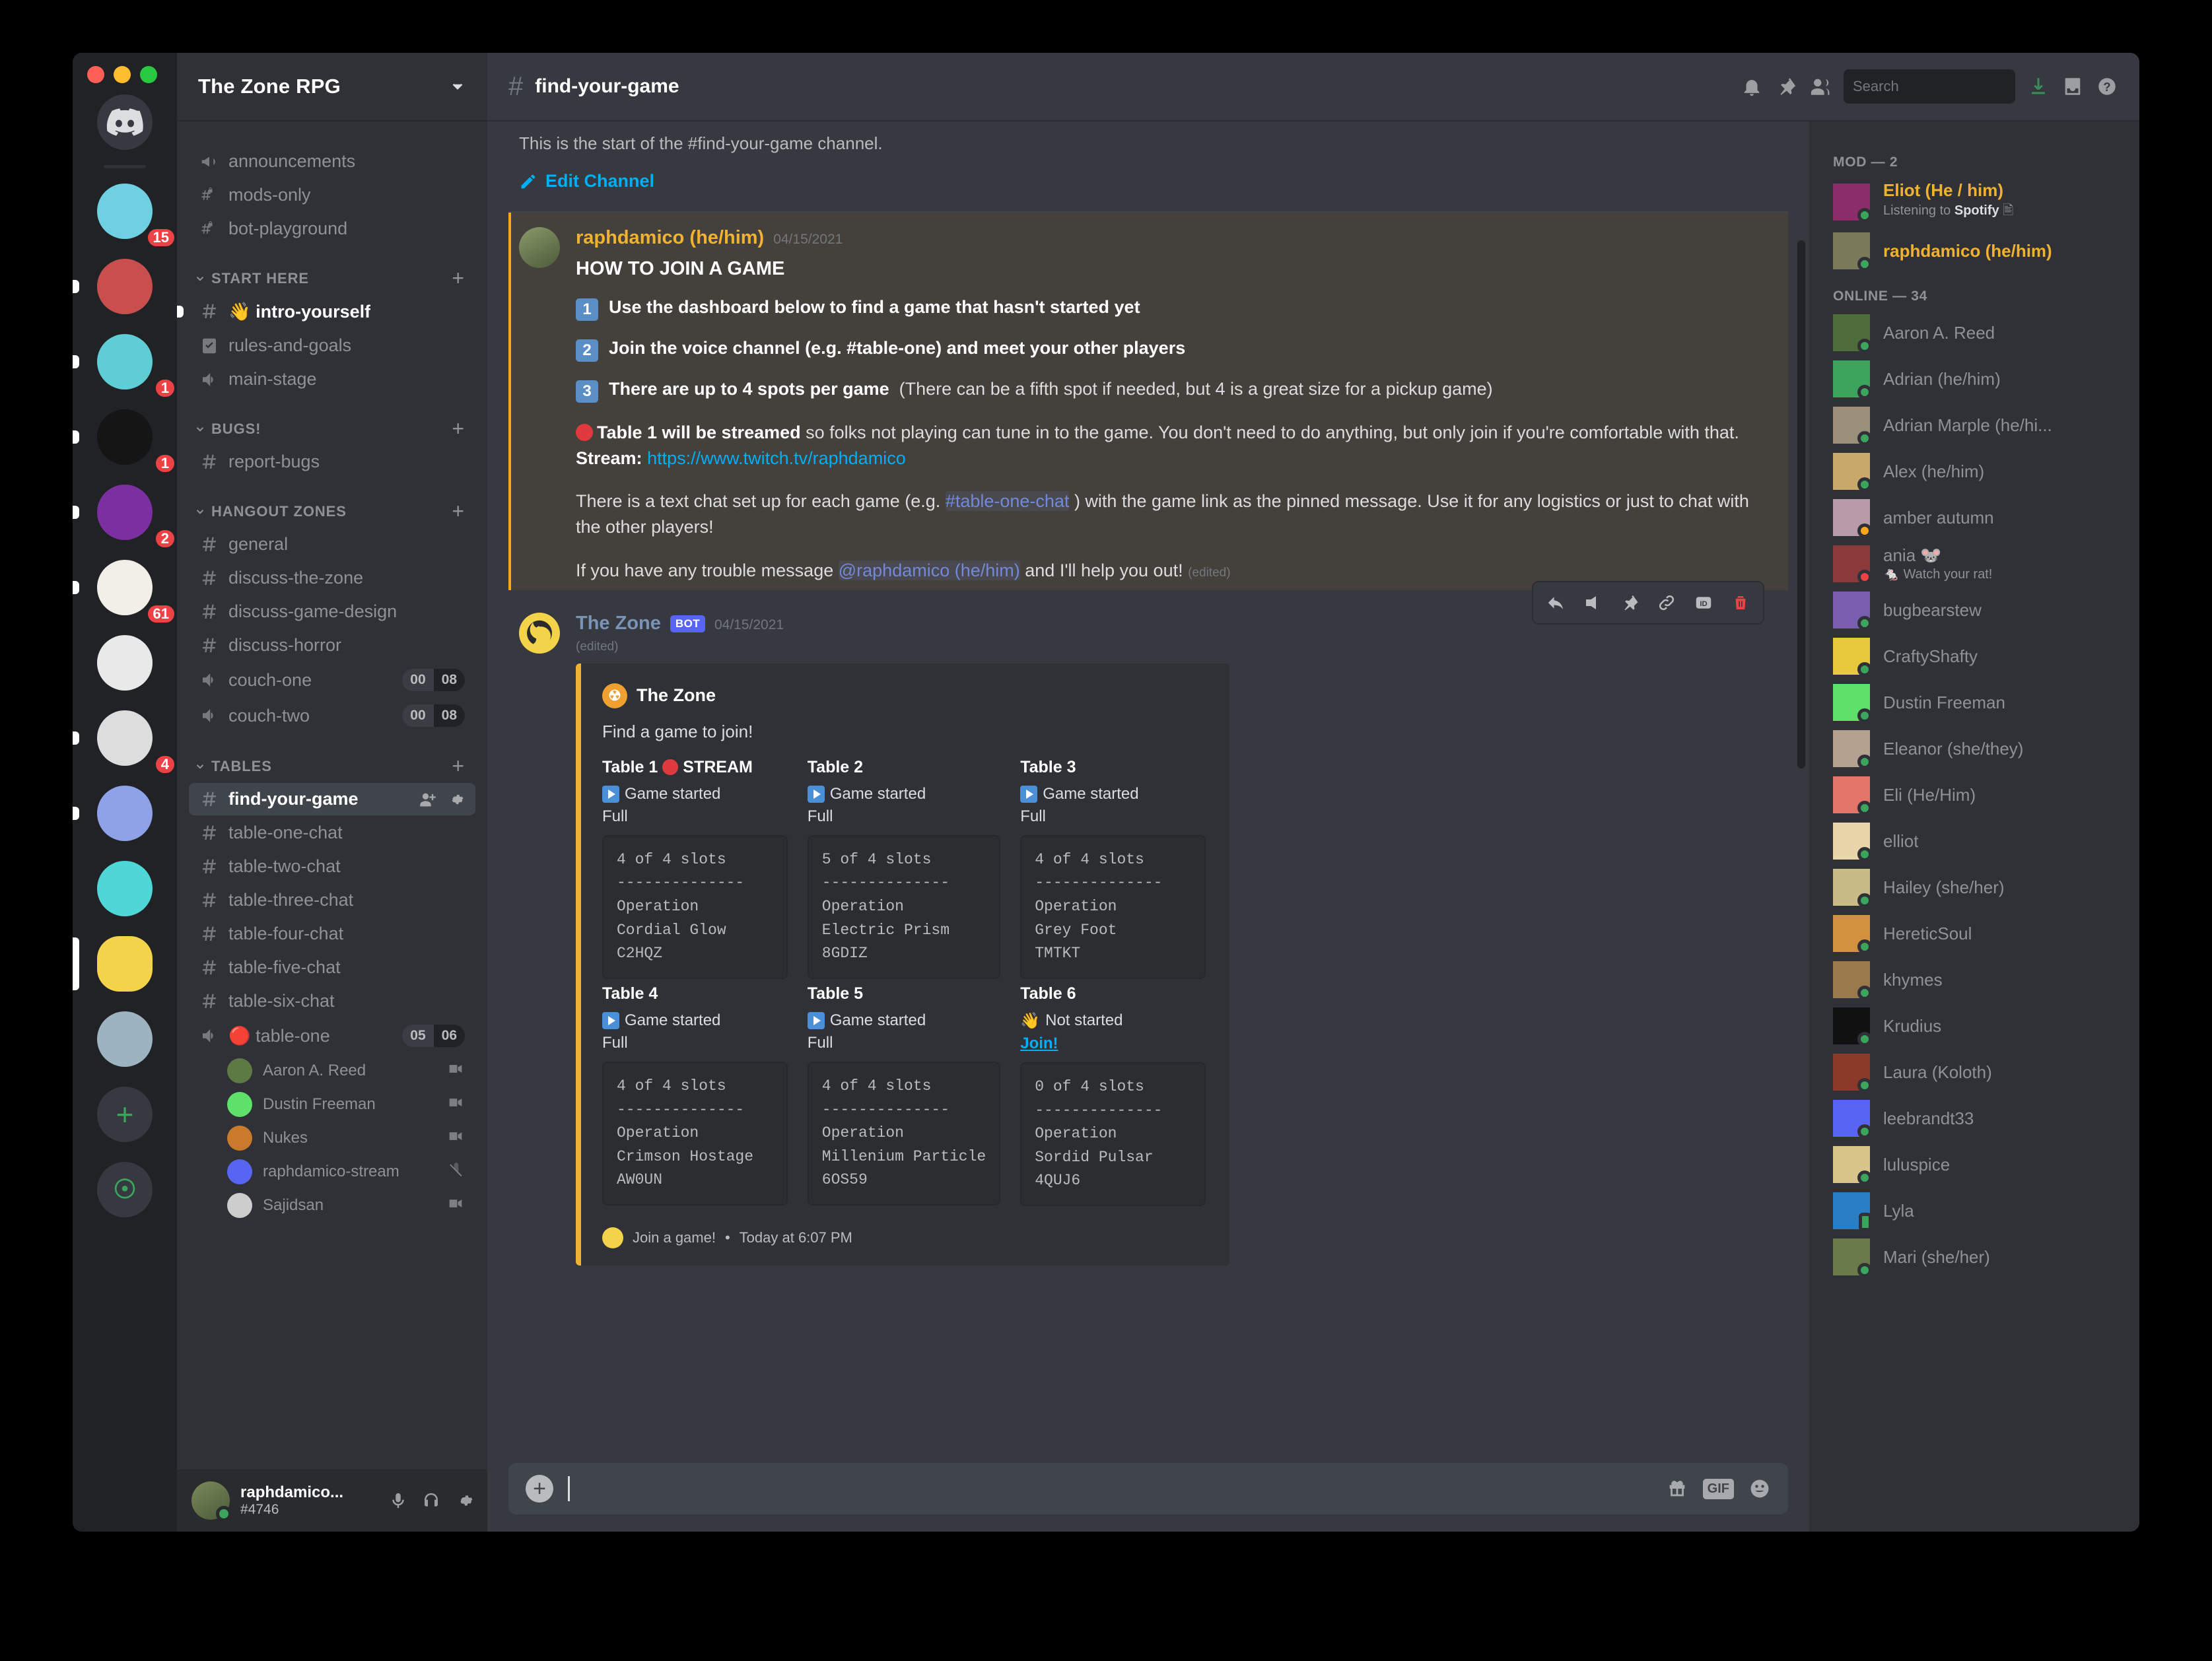  What do you see at coordinates (332, 1171) in the screenshot?
I see `voice-member: raphdamico-stream` at bounding box center [332, 1171].